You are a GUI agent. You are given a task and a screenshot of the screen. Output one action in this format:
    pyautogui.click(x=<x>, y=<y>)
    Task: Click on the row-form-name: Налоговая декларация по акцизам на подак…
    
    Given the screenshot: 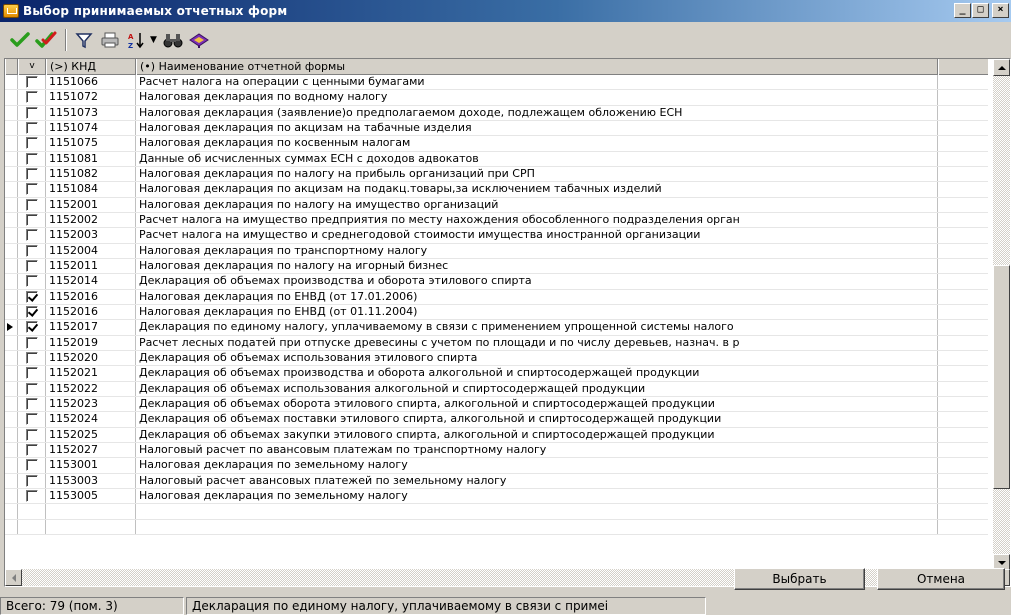 What is the action you would take?
    pyautogui.click(x=537, y=189)
    